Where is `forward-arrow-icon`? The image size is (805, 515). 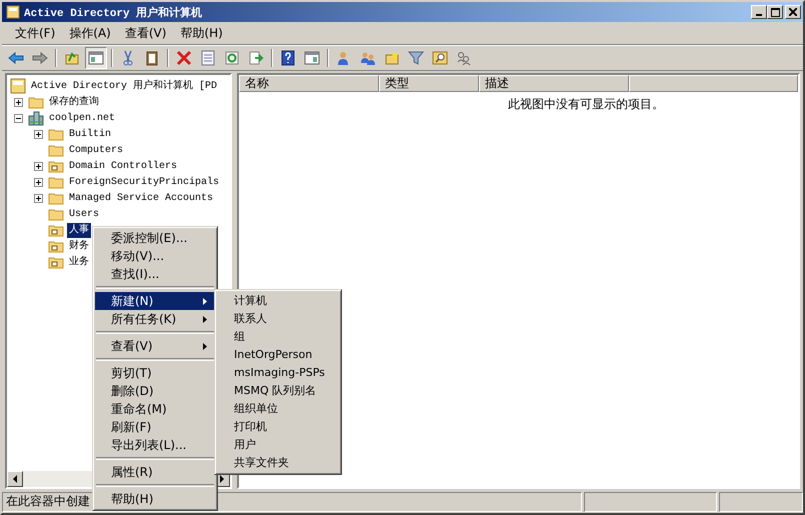
forward-arrow-icon is located at coordinates (40, 58).